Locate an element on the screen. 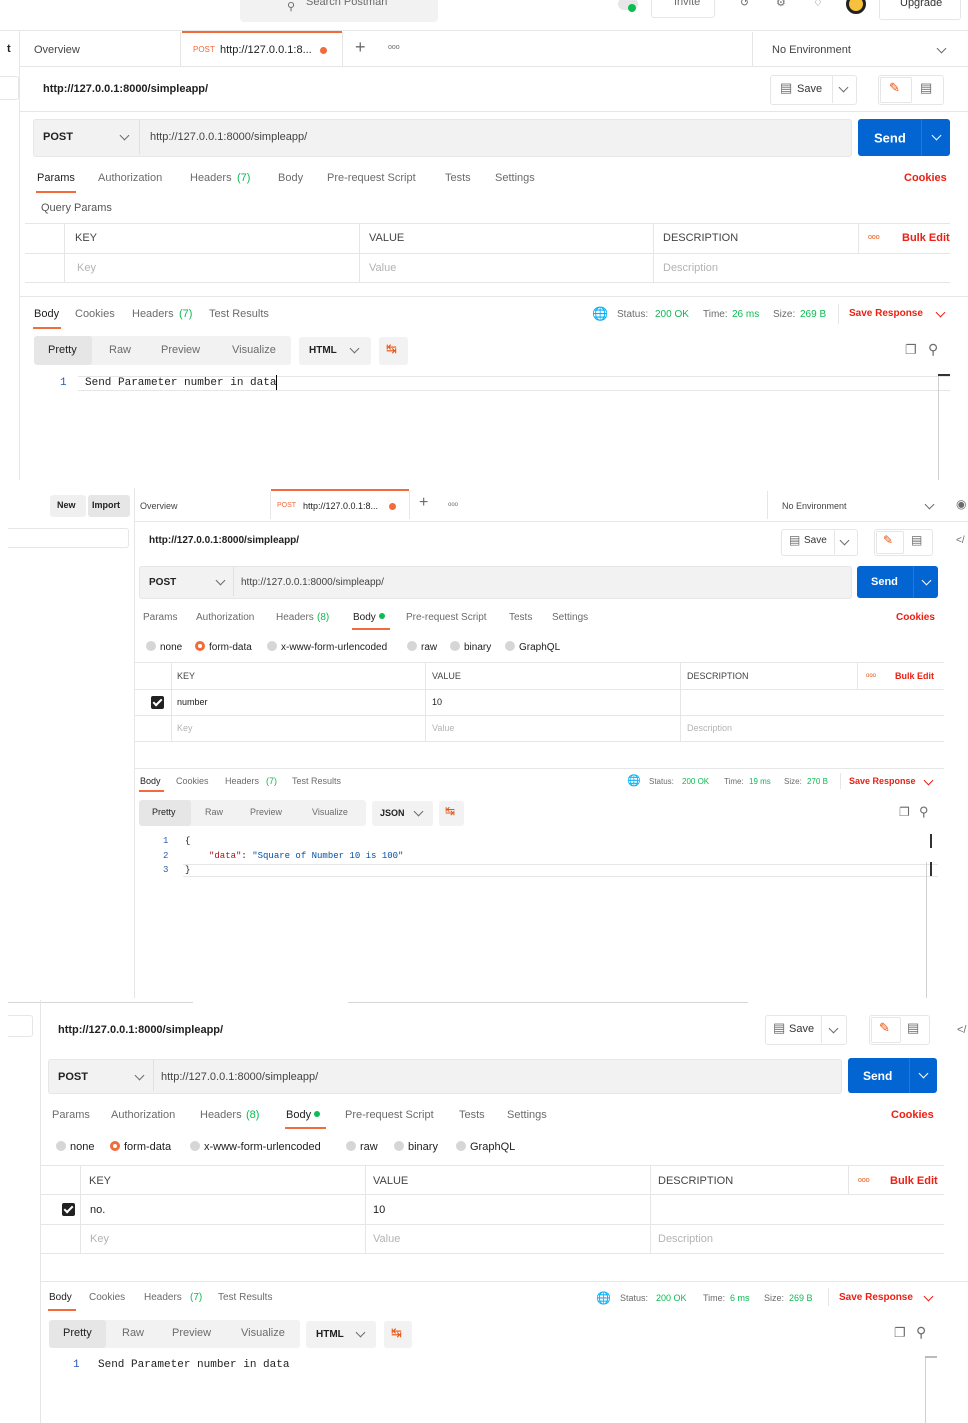 The image size is (968, 1423). new-tab-plus-icon: + is located at coordinates (423, 503).